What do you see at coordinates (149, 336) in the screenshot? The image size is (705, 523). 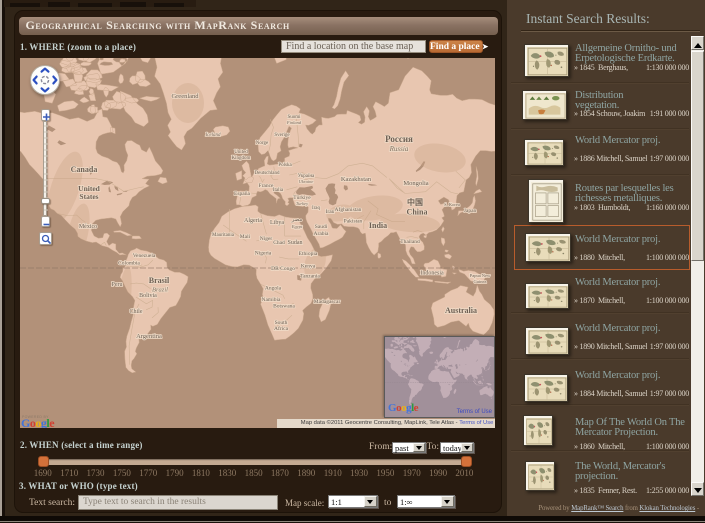 I see `svg-text: Argentina` at bounding box center [149, 336].